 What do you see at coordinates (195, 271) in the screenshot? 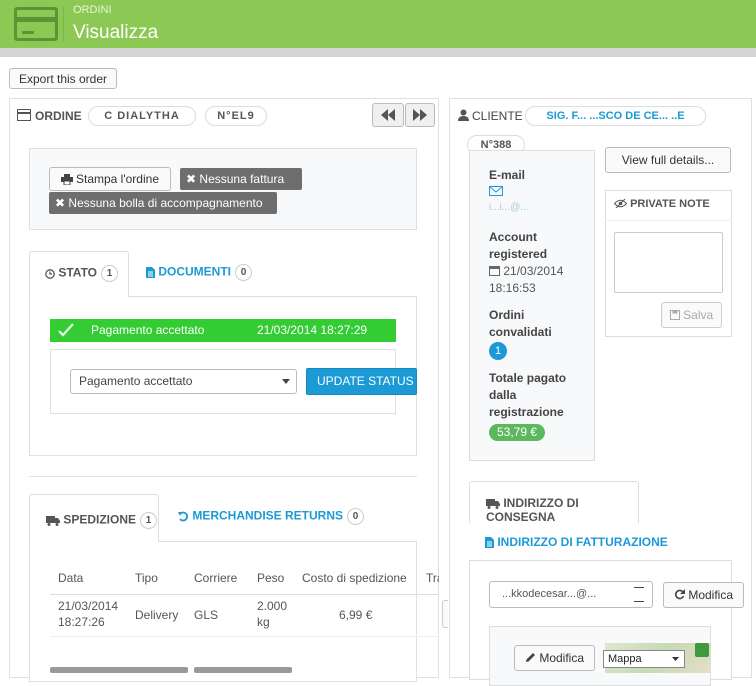
I see `tab-documenti-label: DOCUMENTI` at bounding box center [195, 271].